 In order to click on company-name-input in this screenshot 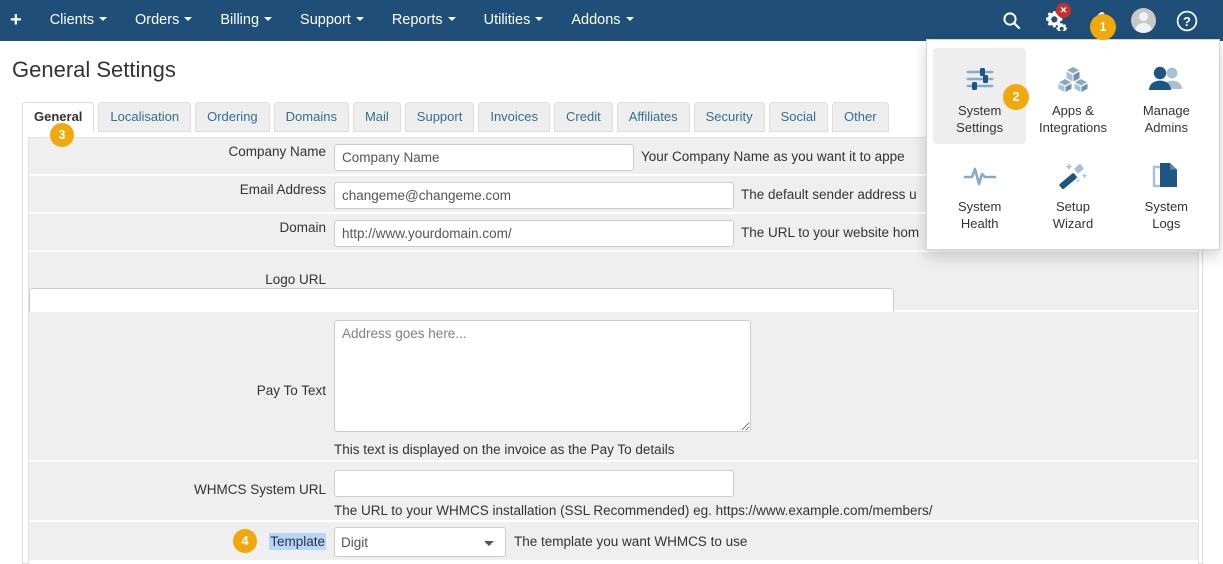, I will do `click(484, 157)`.